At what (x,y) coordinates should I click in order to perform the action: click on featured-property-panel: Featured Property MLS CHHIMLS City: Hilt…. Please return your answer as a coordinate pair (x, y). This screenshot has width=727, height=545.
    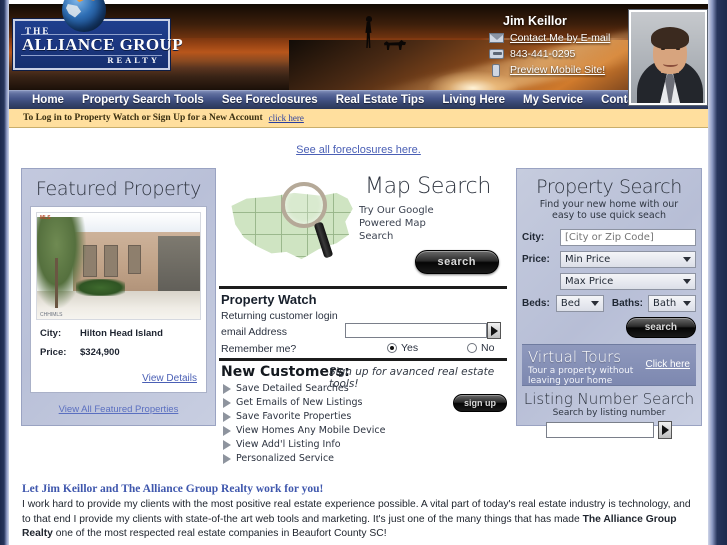
    Looking at the image, I should click on (118, 297).